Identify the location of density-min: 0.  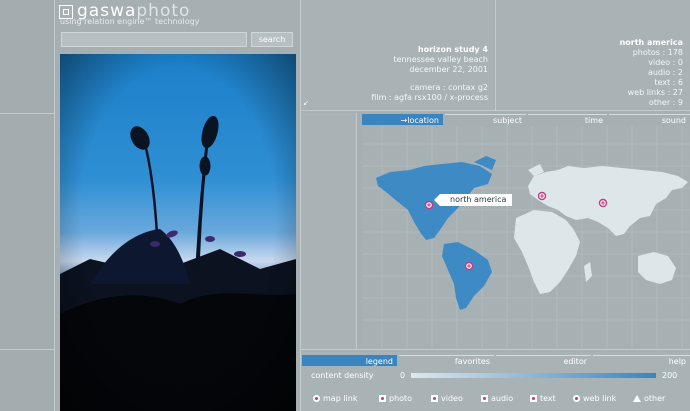
(403, 375).